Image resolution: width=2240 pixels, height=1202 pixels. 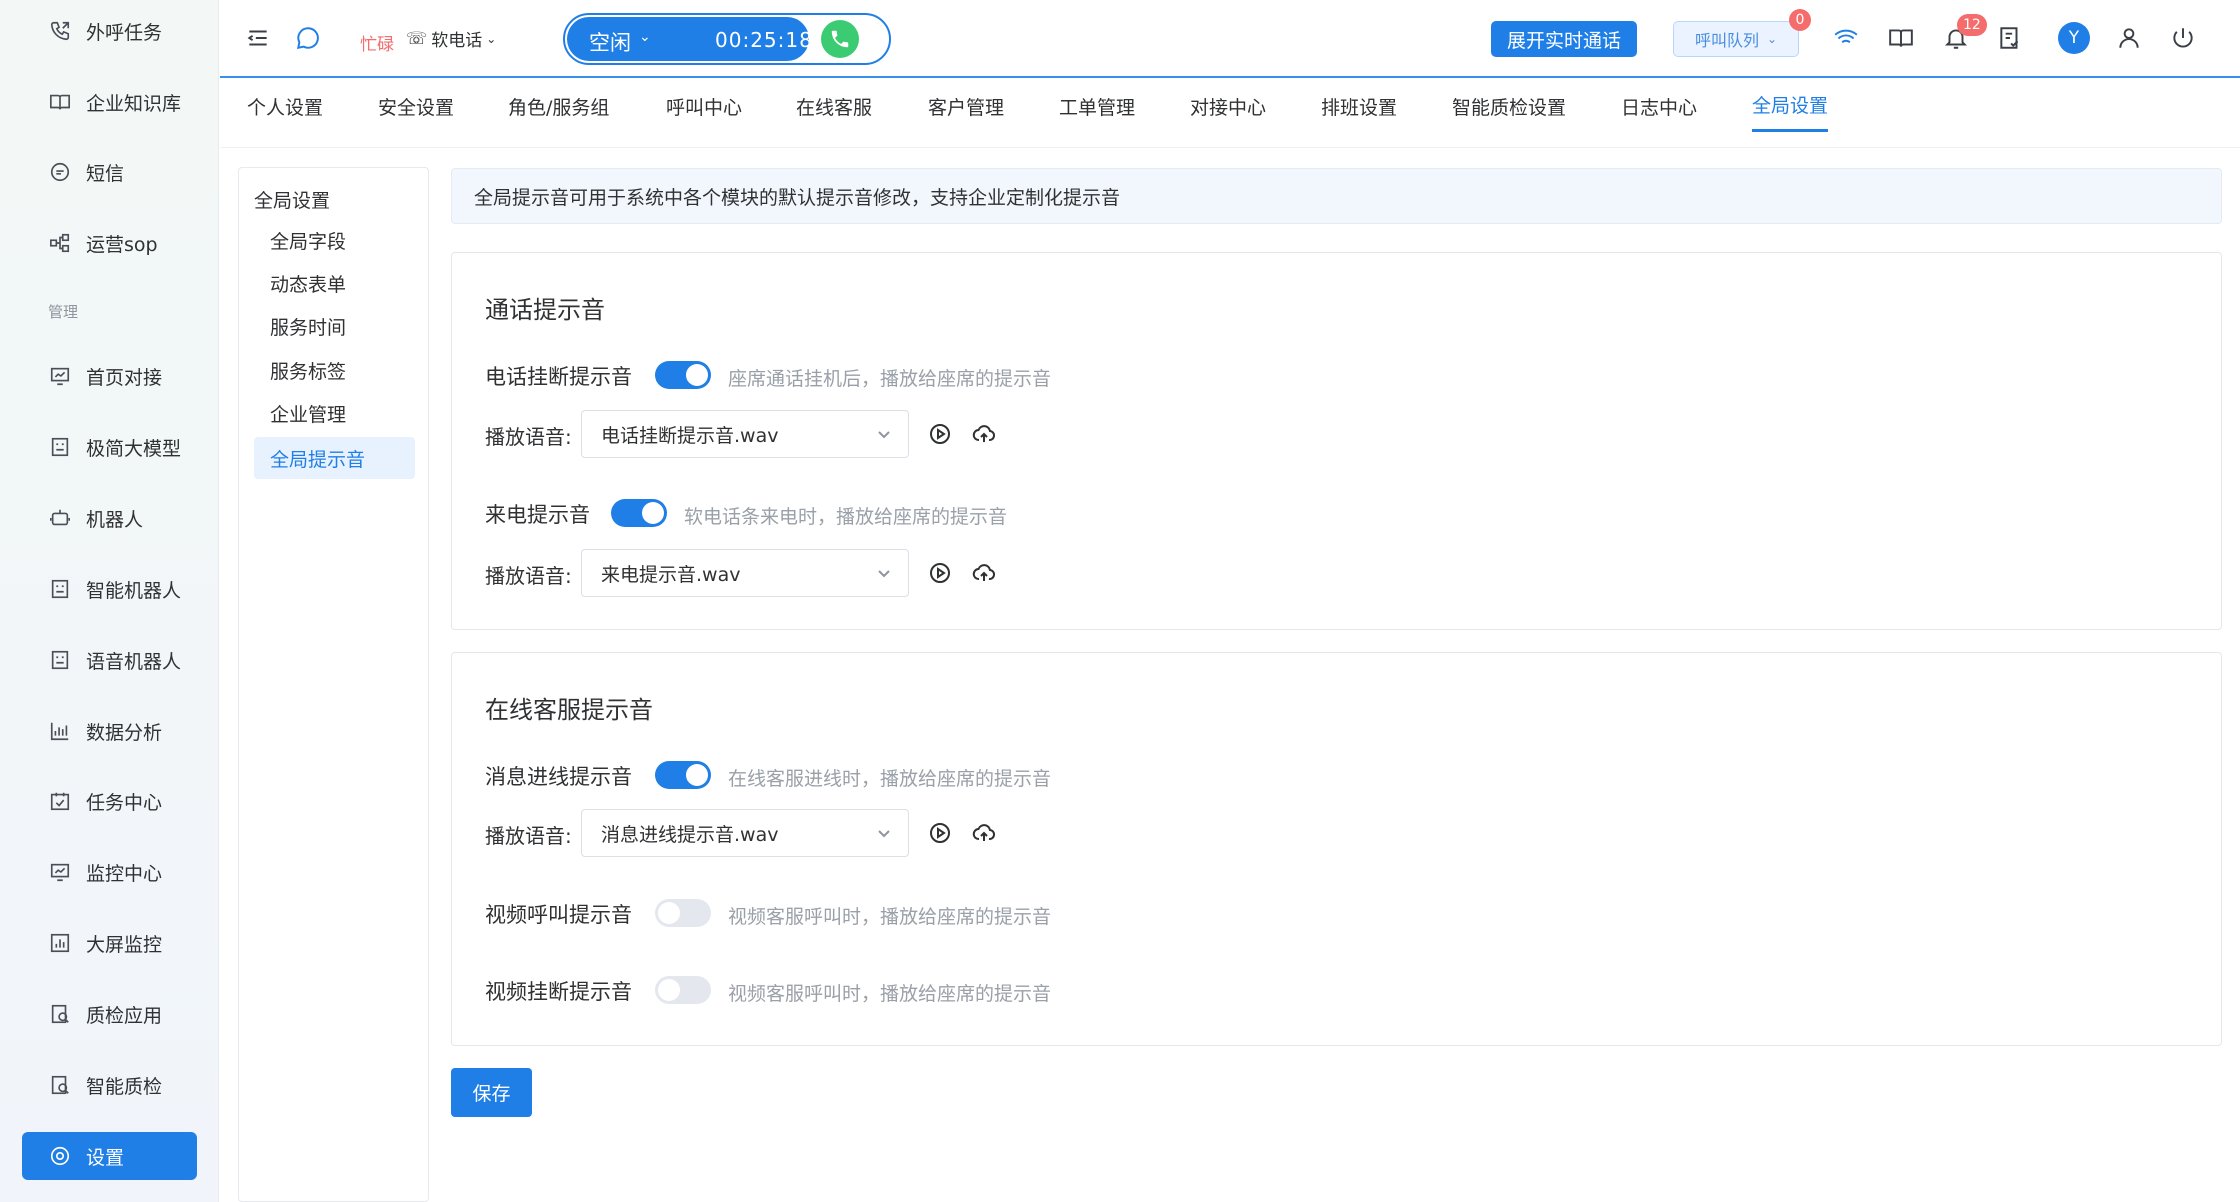 What do you see at coordinates (124, 1015) in the screenshot?
I see `sidebar-item-label: 质检应用` at bounding box center [124, 1015].